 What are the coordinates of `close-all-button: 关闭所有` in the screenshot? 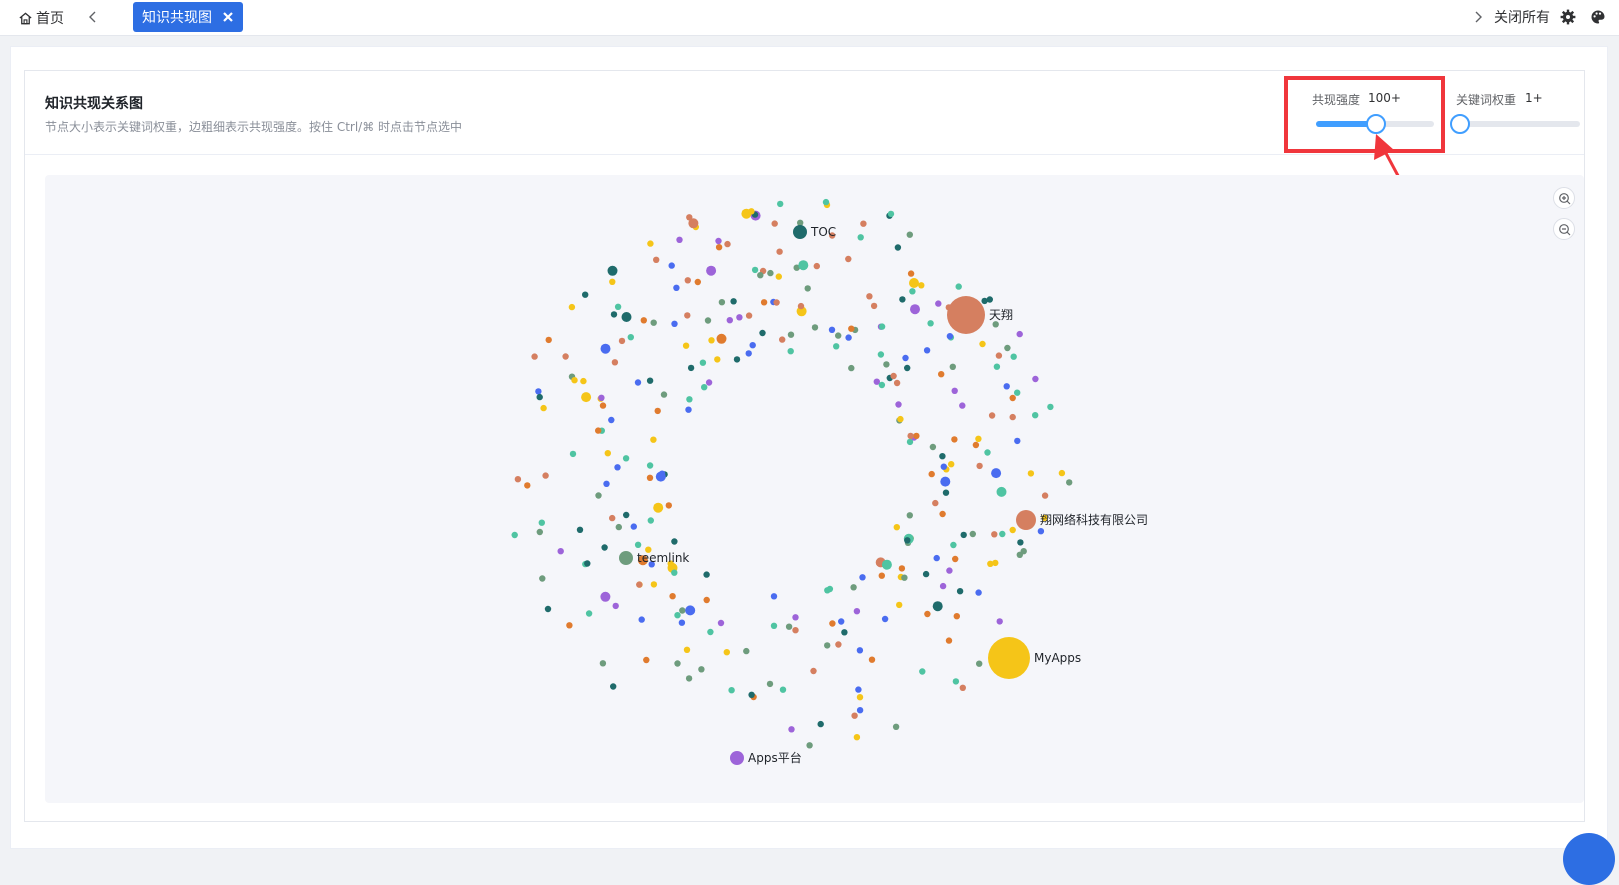 It's located at (1522, 17).